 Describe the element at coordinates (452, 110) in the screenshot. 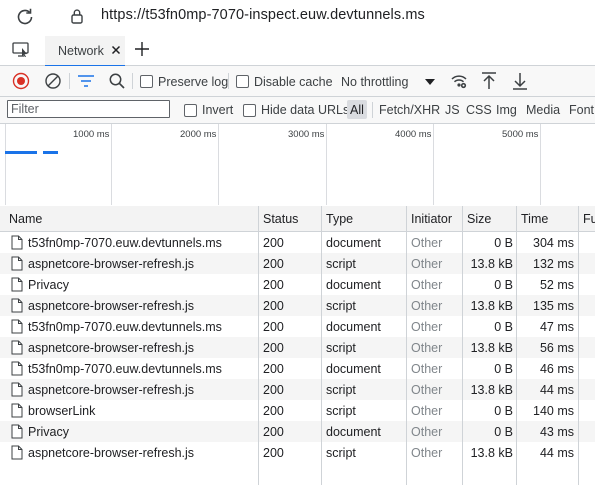

I see `type-filter-js: JS` at that location.